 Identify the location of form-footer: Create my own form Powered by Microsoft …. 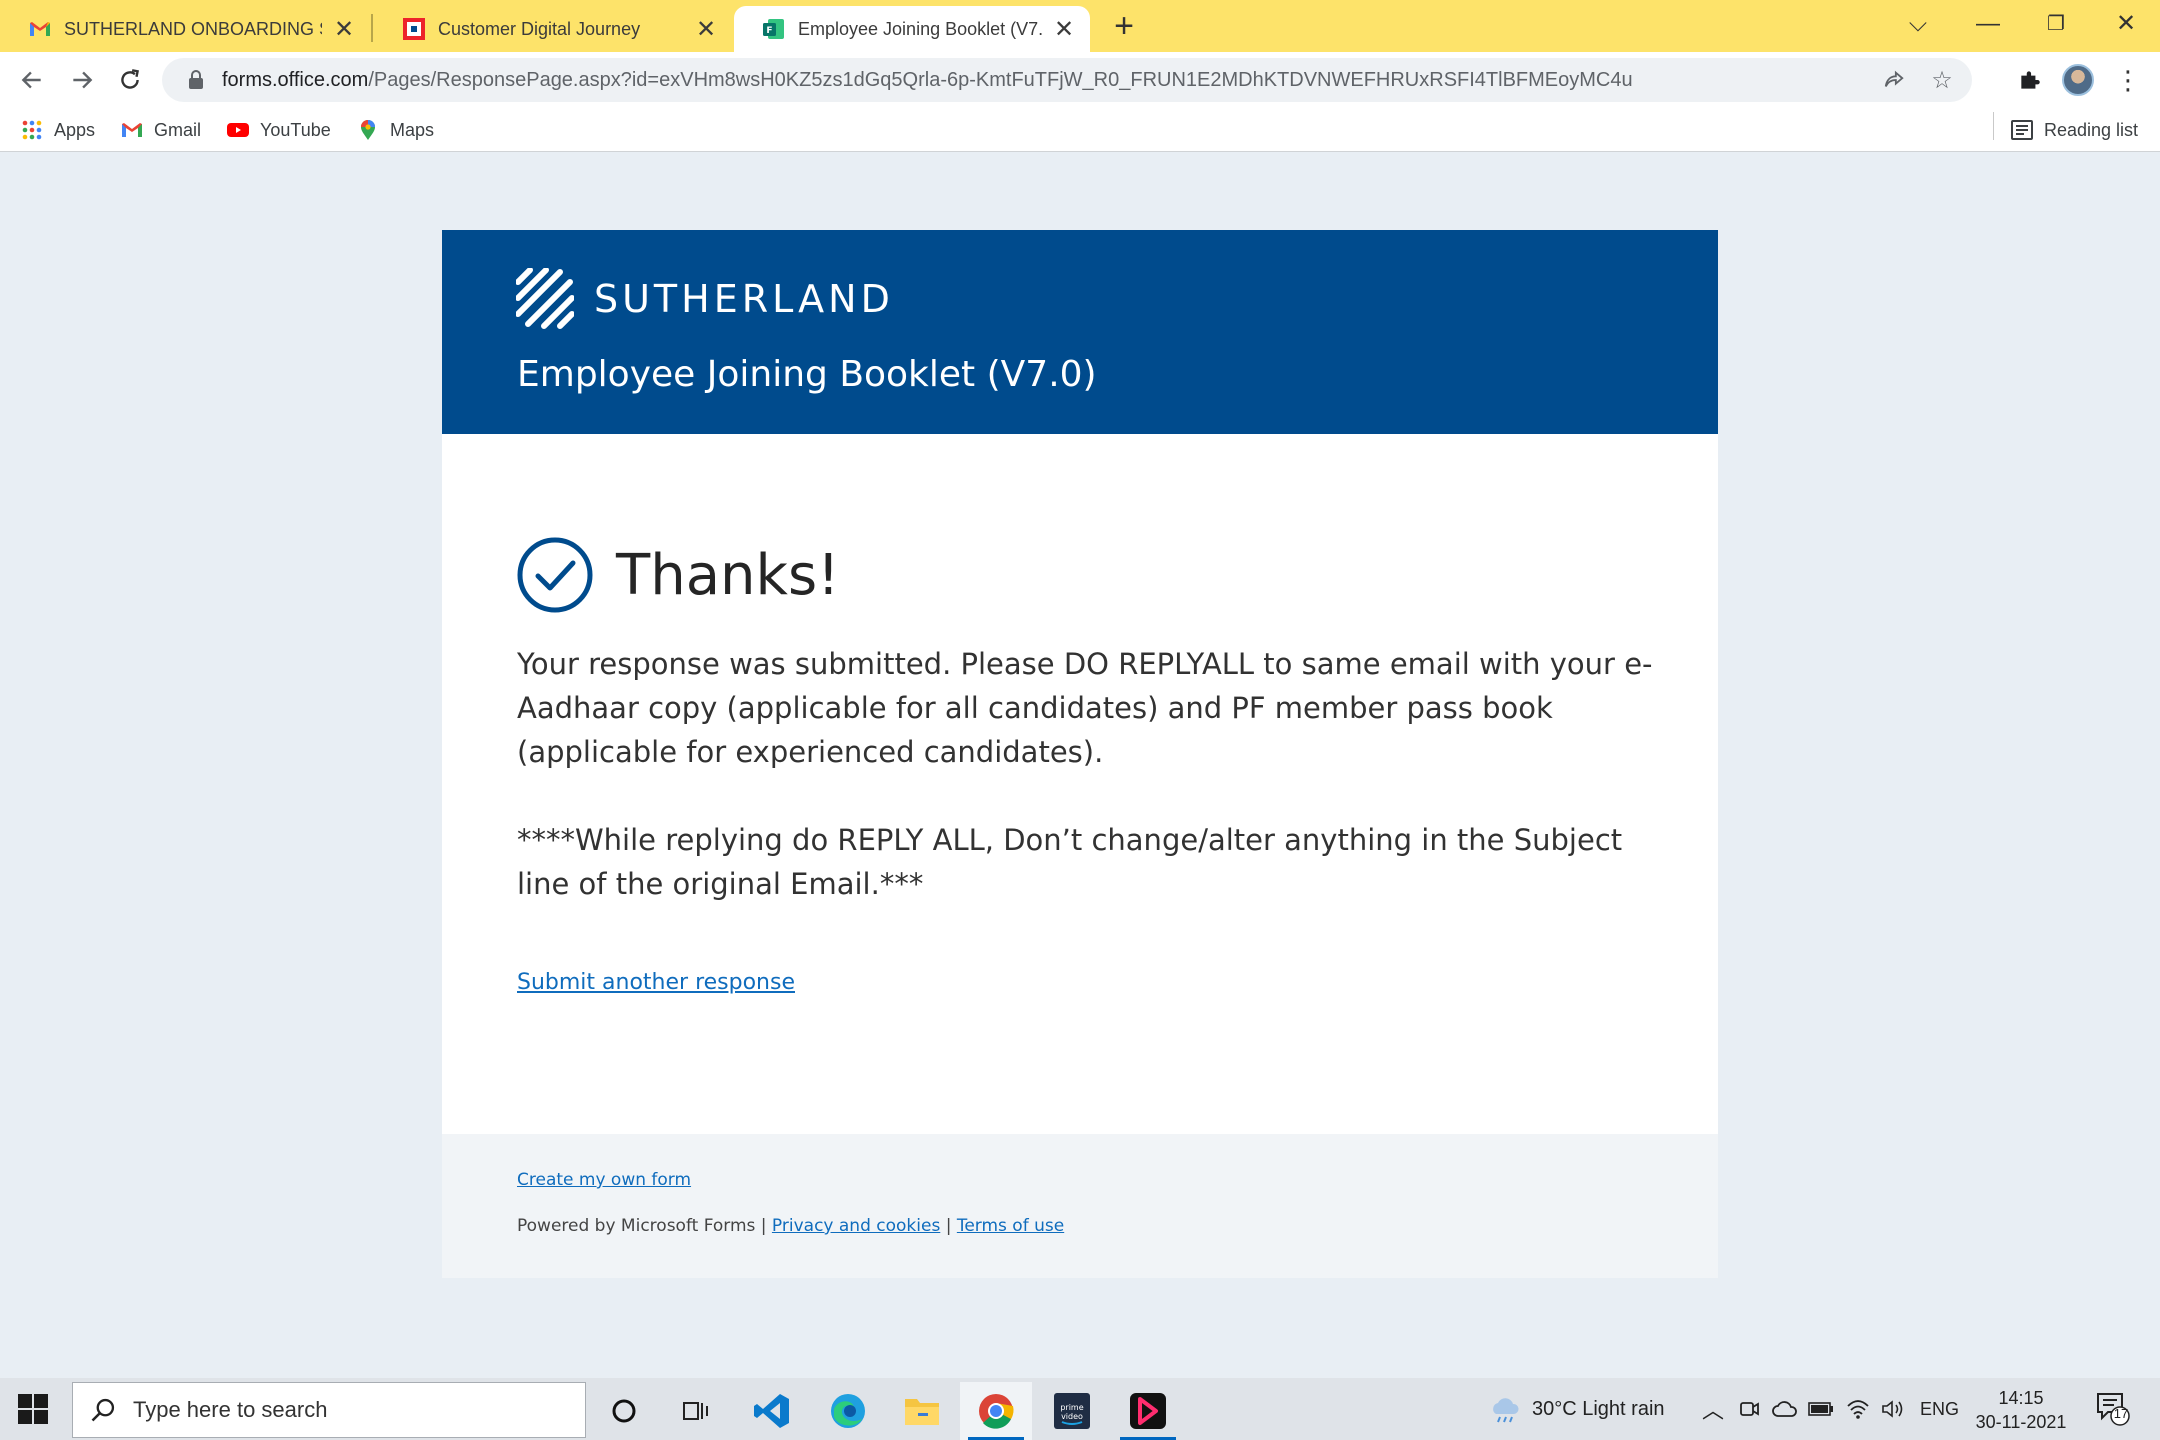
(1080, 1206).